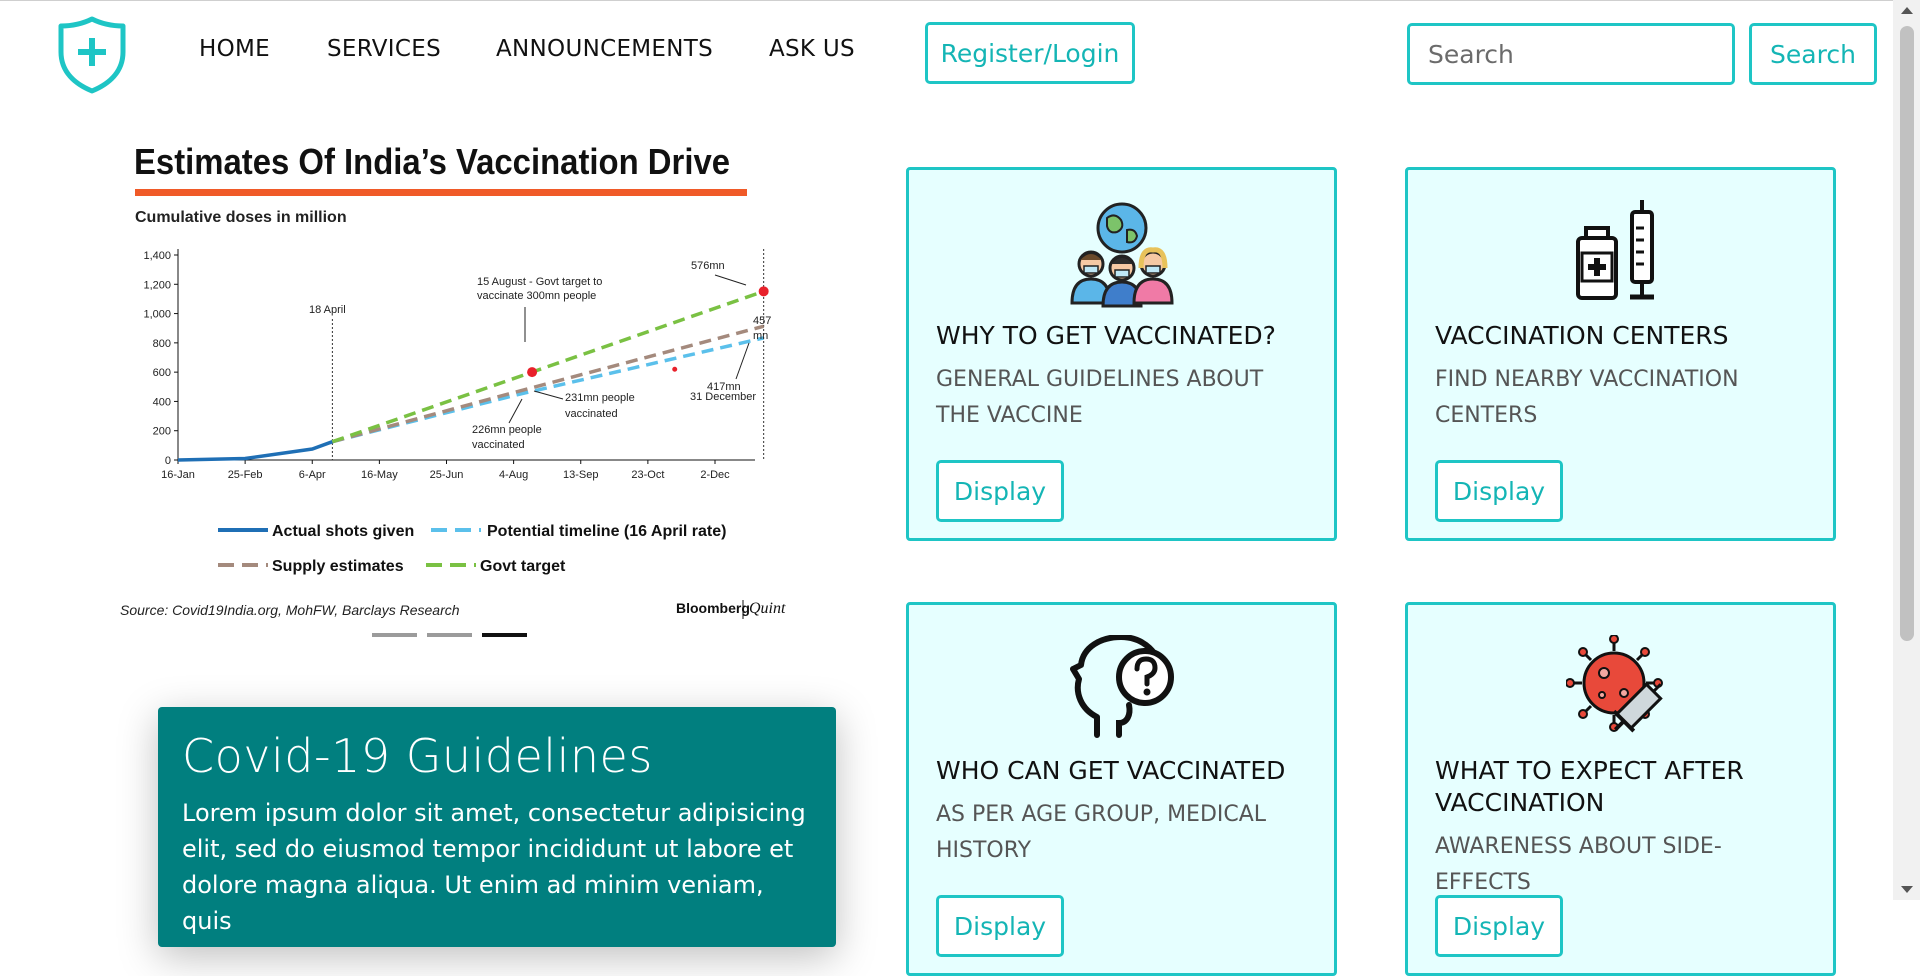 The height and width of the screenshot is (976, 1920). What do you see at coordinates (255, 451) in the screenshot?
I see `series-actual-shots-given` at bounding box center [255, 451].